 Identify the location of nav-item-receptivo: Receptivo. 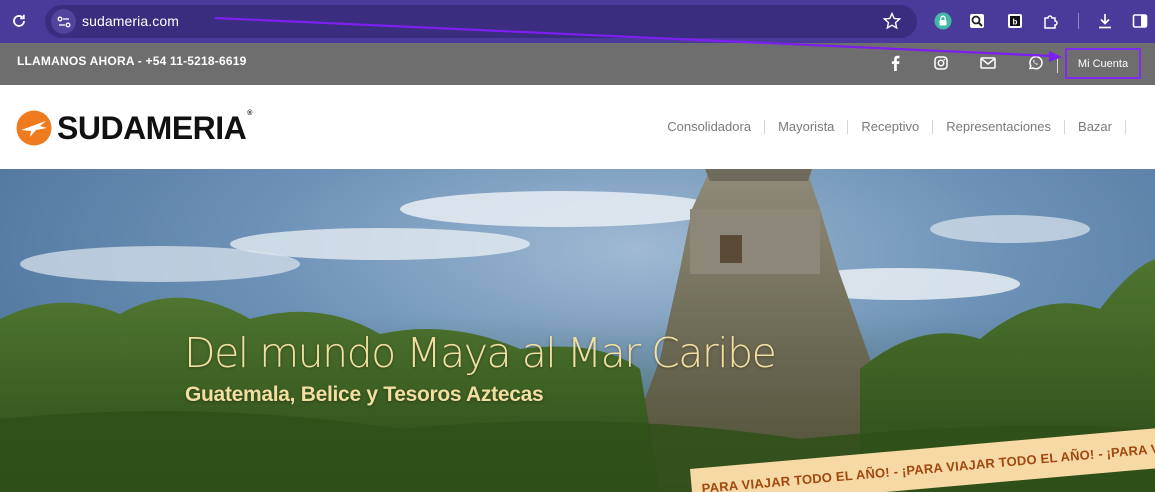
(891, 127).